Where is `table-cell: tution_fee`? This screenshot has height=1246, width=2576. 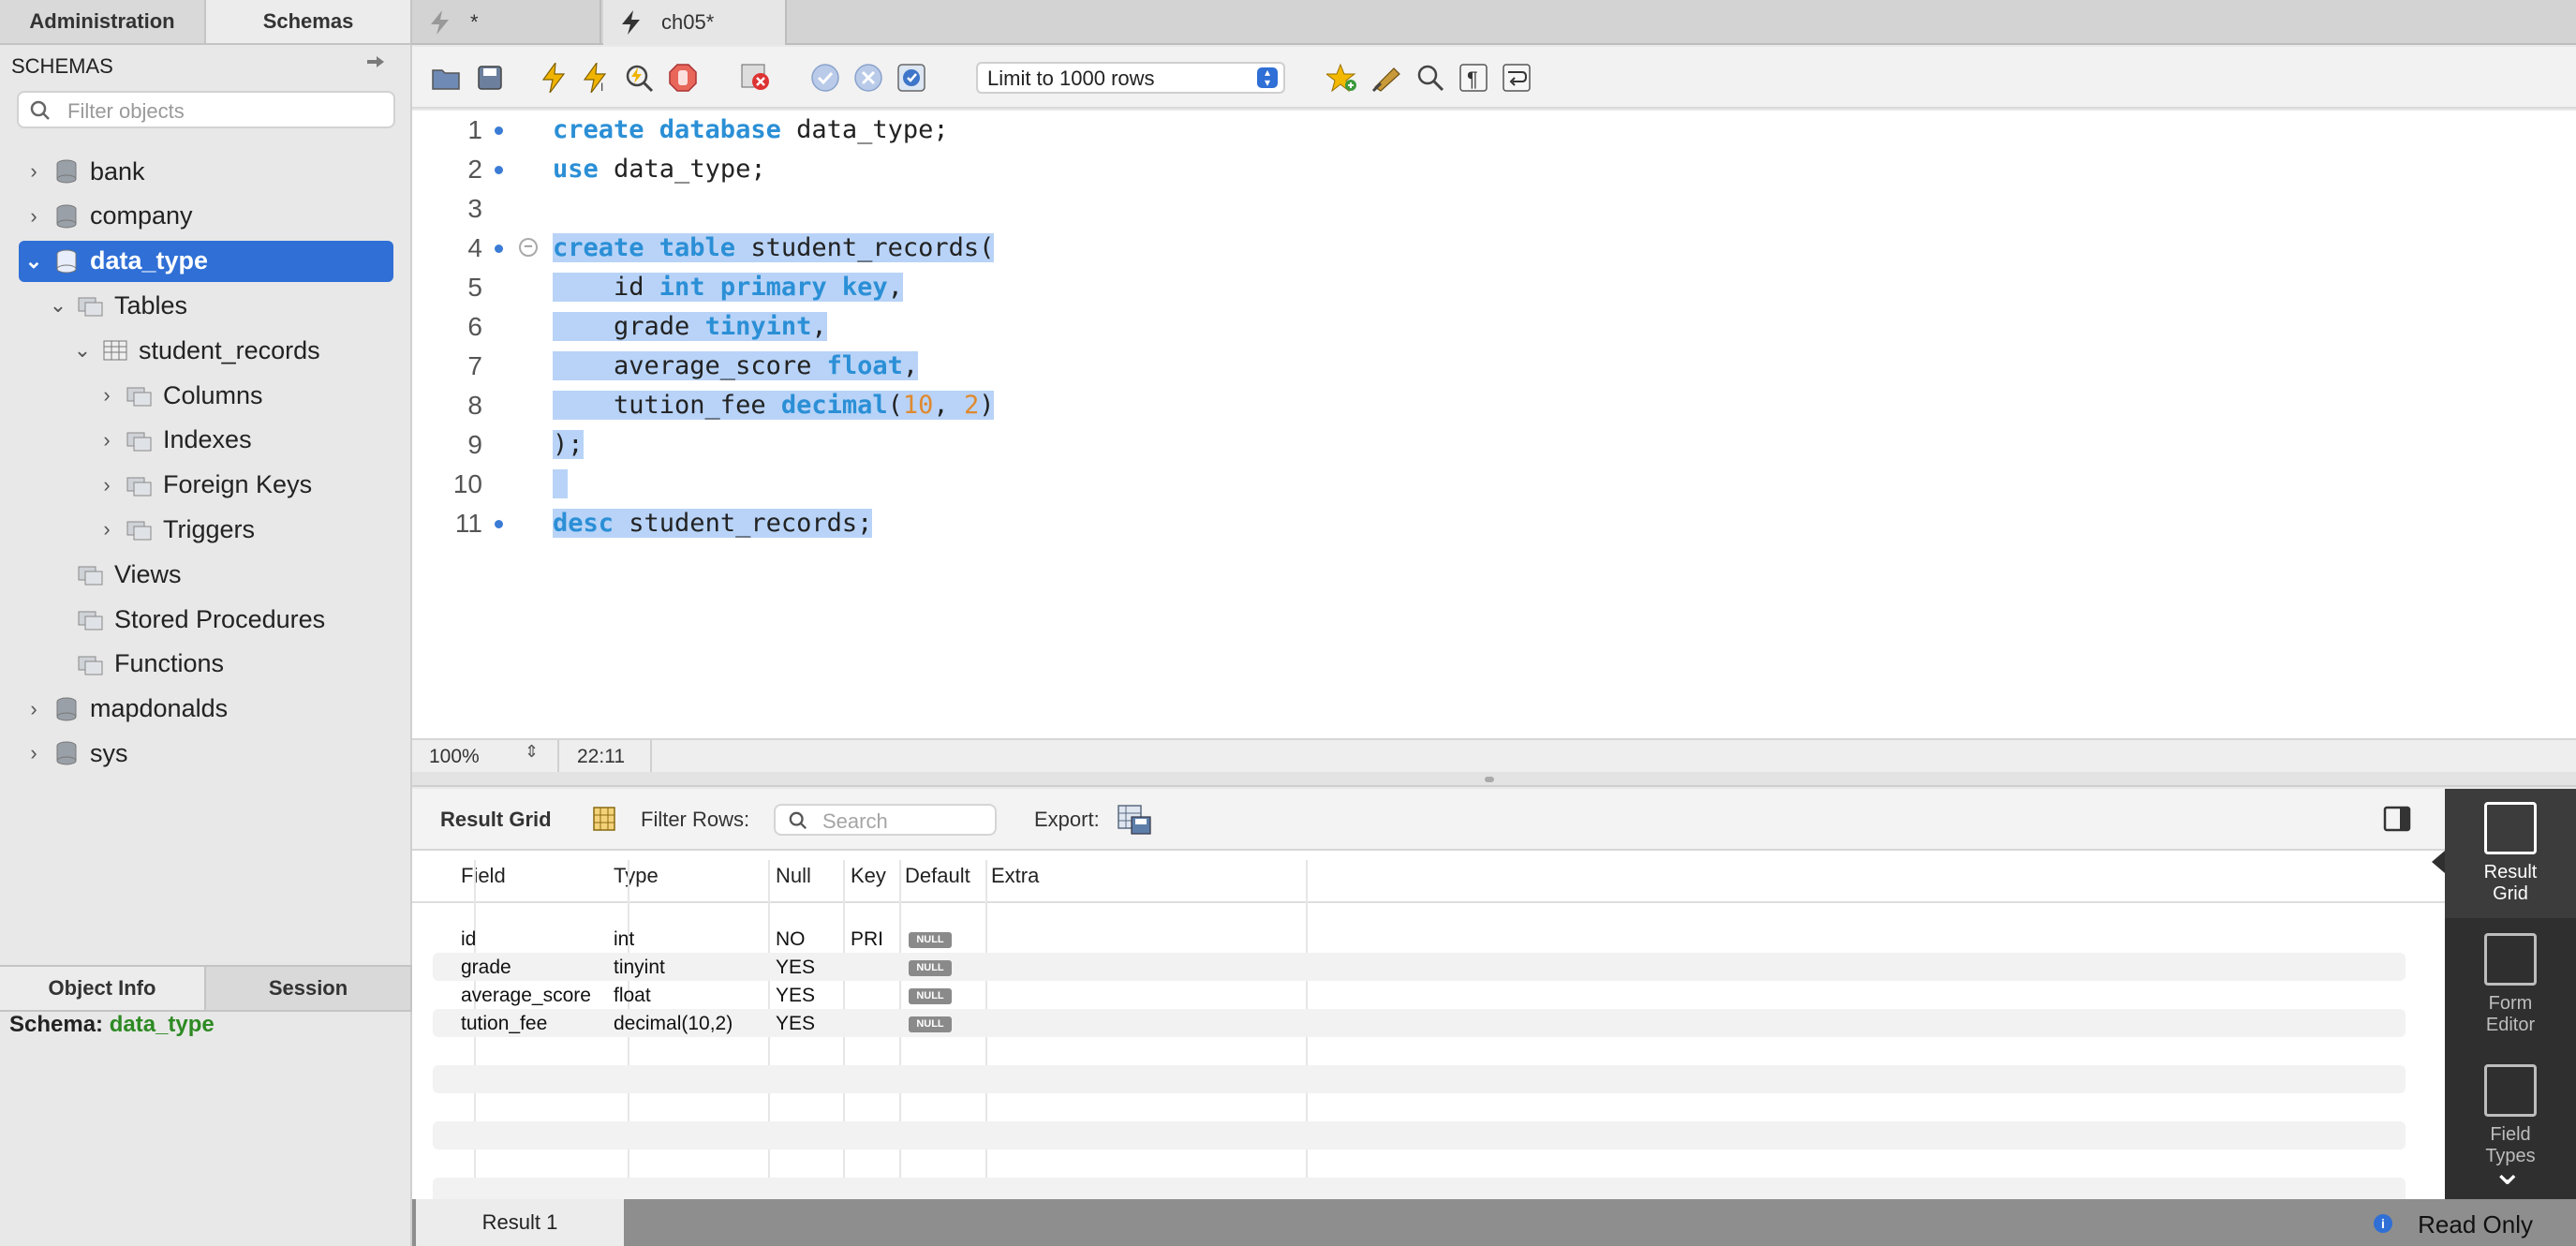
table-cell: tution_fee is located at coordinates (504, 1024).